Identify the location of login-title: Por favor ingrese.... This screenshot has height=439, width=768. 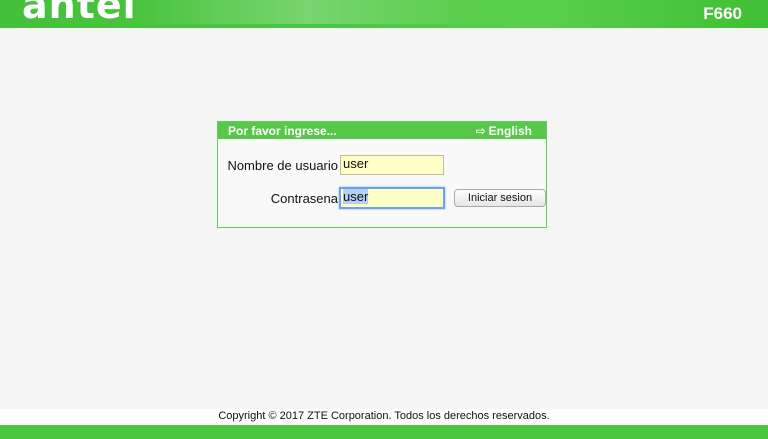
(282, 131).